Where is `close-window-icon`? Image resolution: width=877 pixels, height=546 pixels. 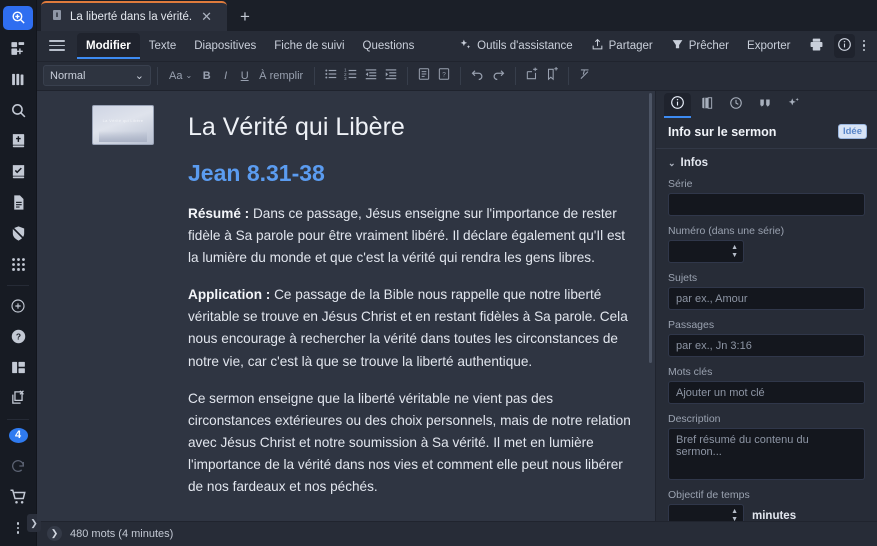
close-window-icon is located at coordinates (18, 397).